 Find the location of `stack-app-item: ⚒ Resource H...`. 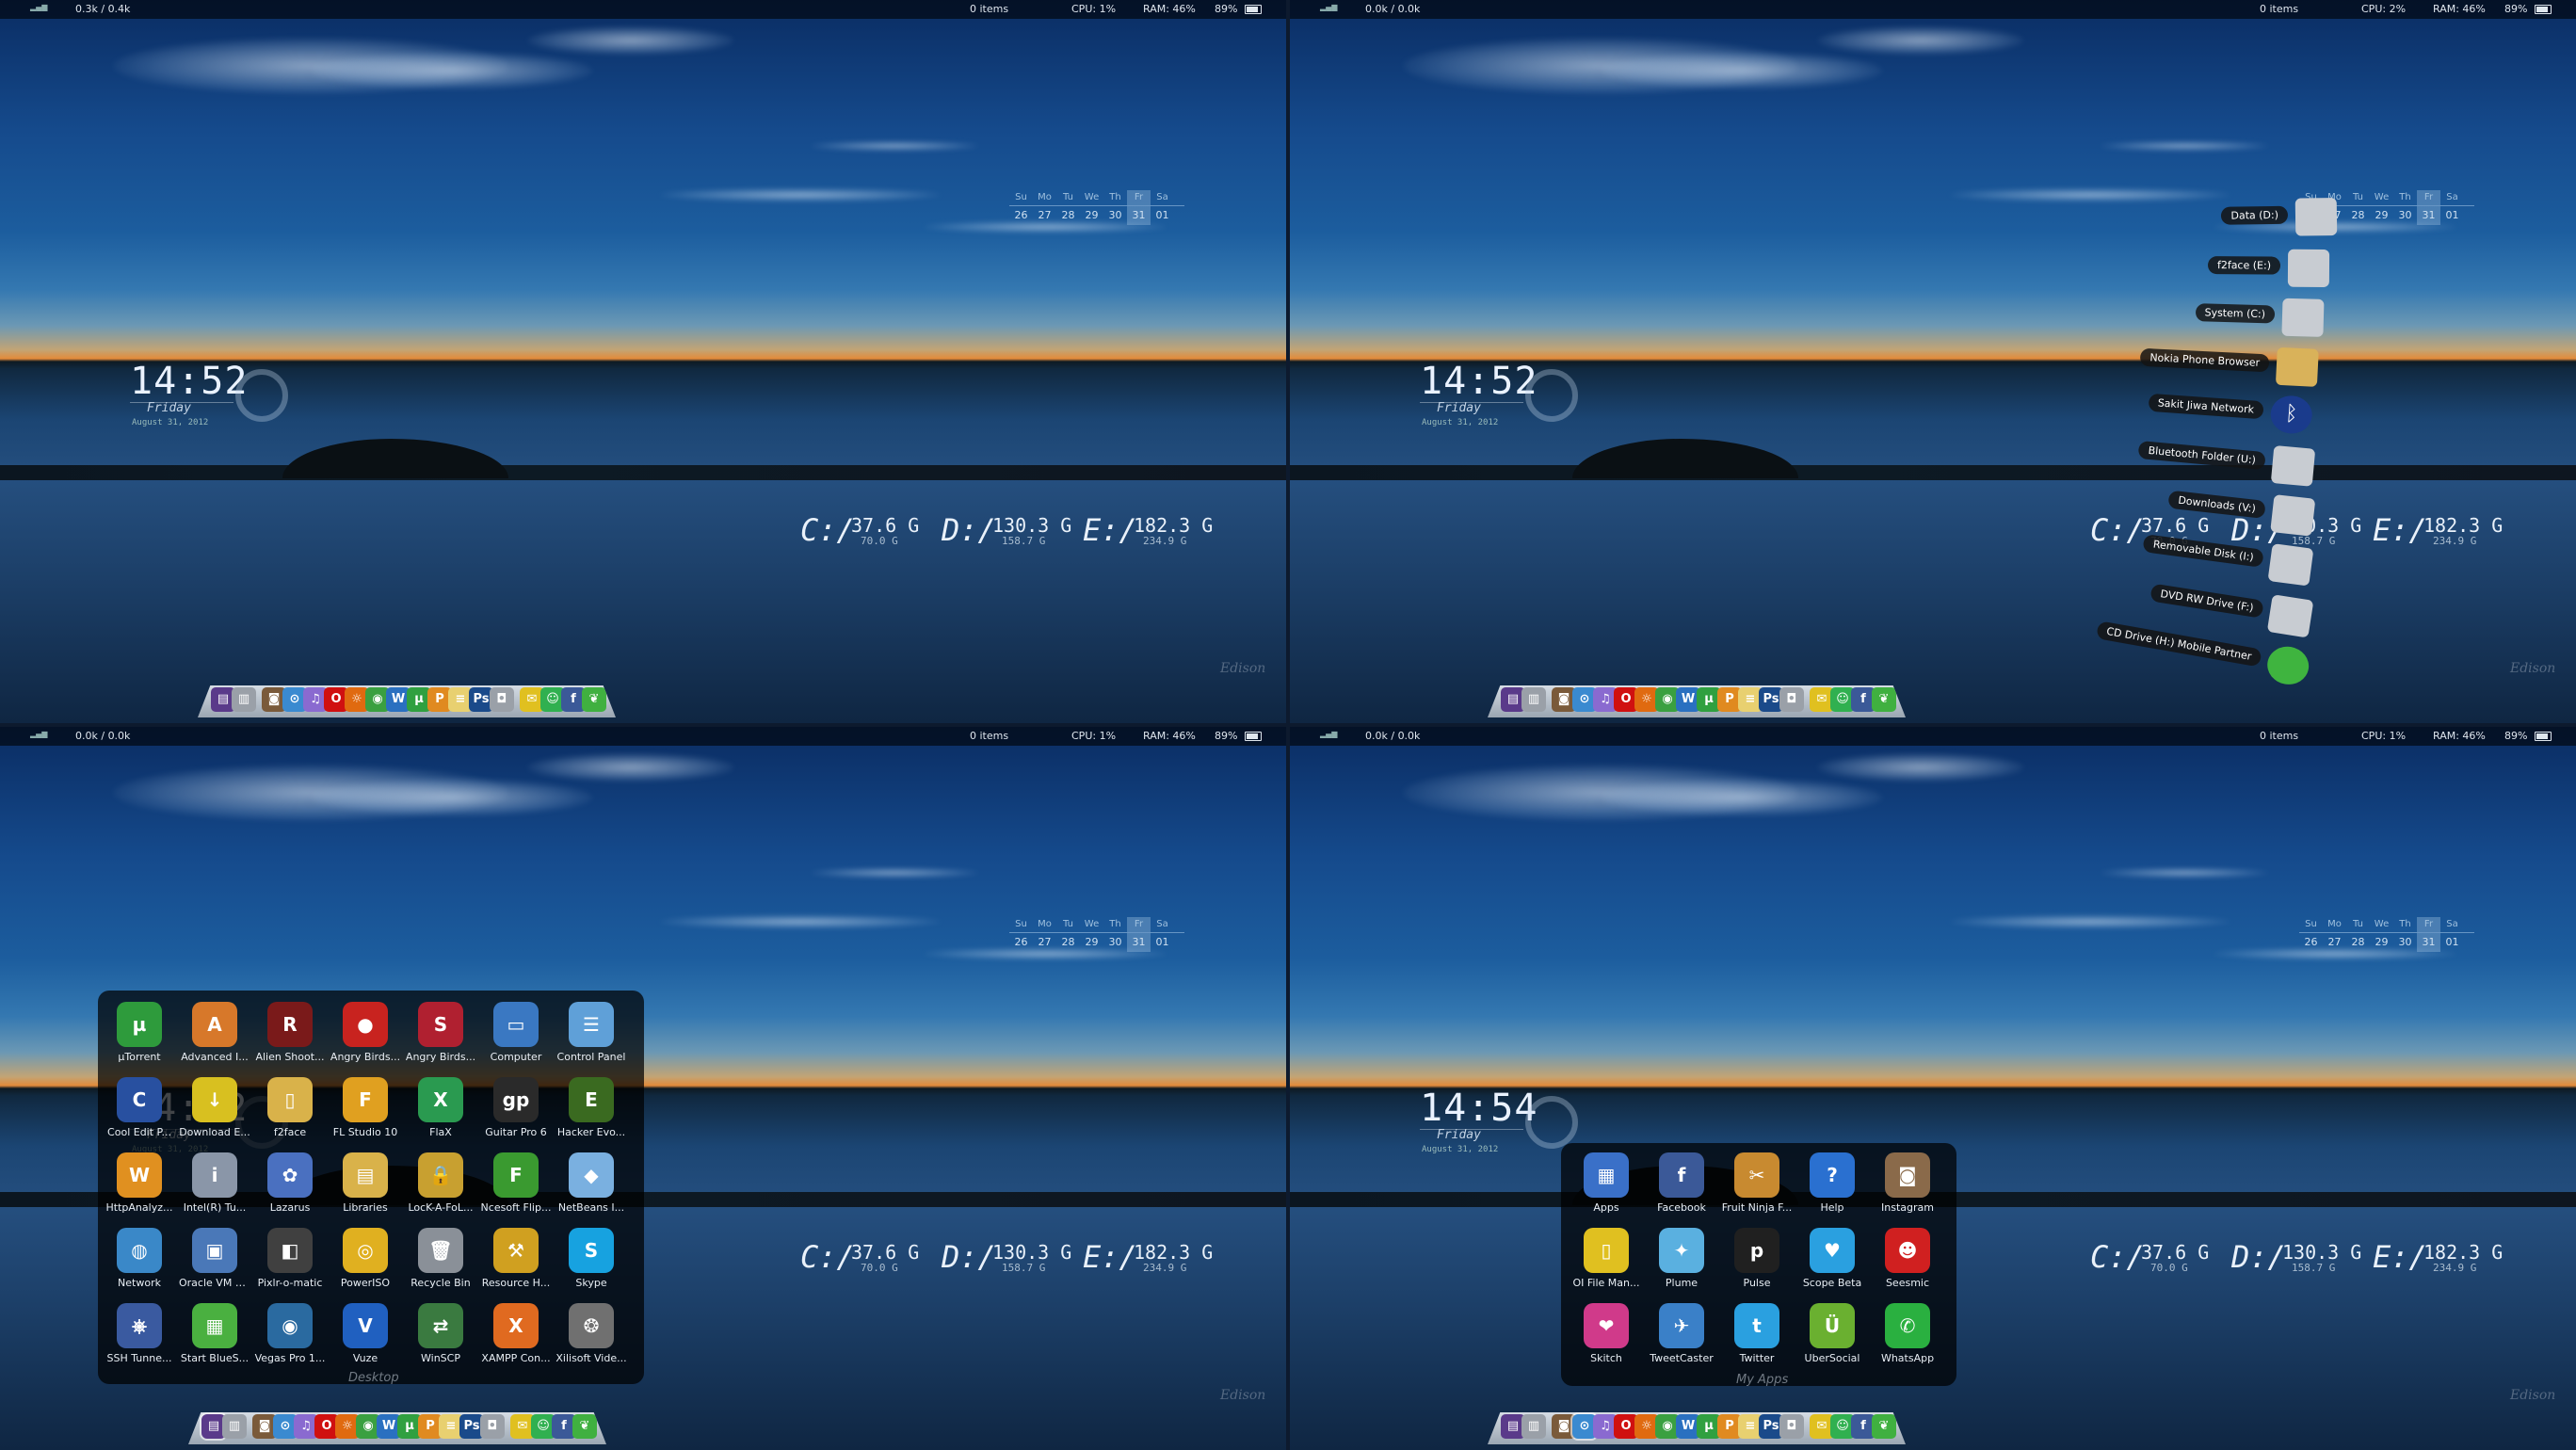

stack-app-item: ⚒ Resource H... is located at coordinates (516, 1260).